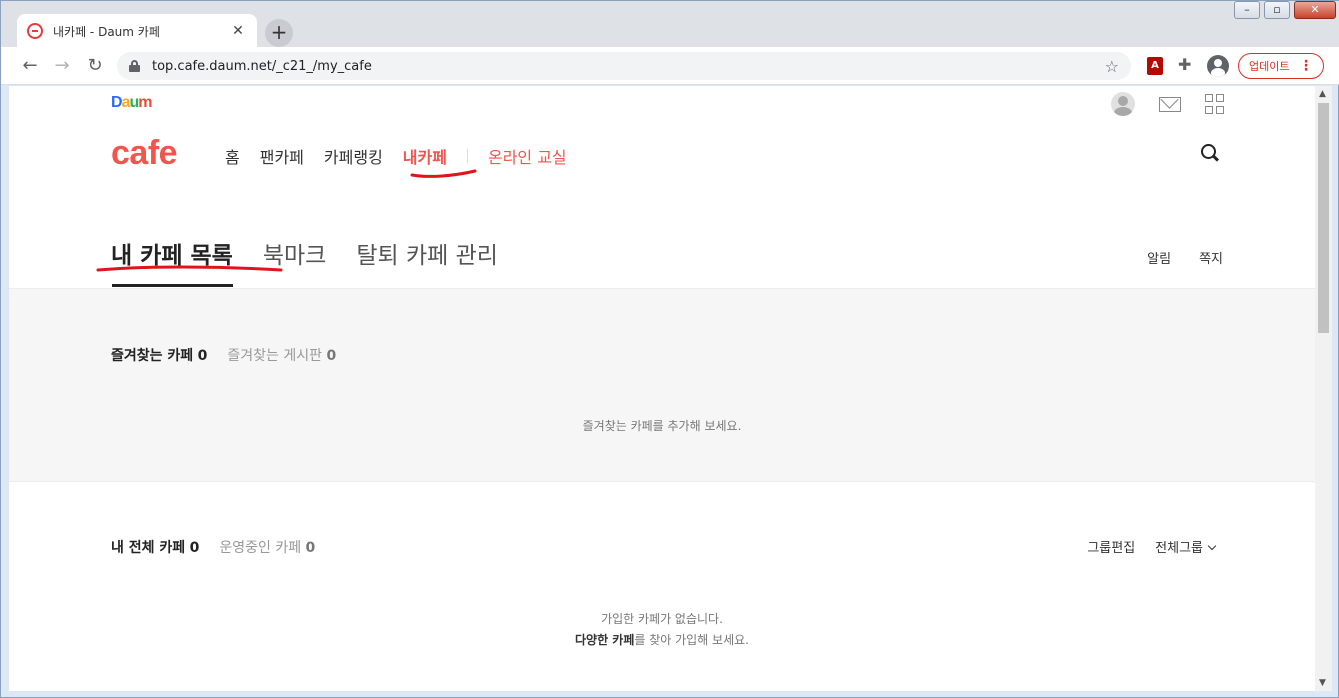  I want to click on page-scrollbar: ▲ ▼, so click(1323, 388).